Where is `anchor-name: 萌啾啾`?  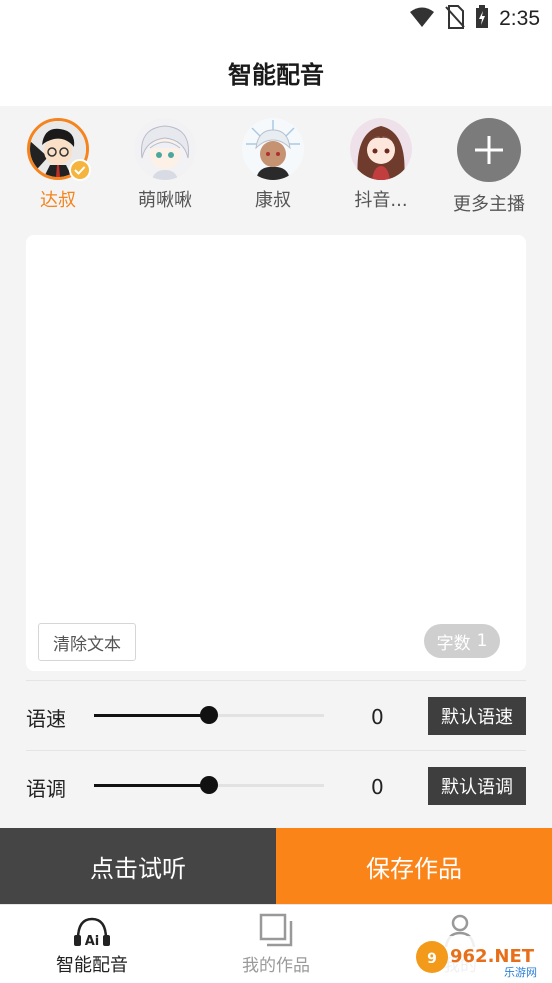
anchor-name: 萌啾啾 is located at coordinates (165, 200).